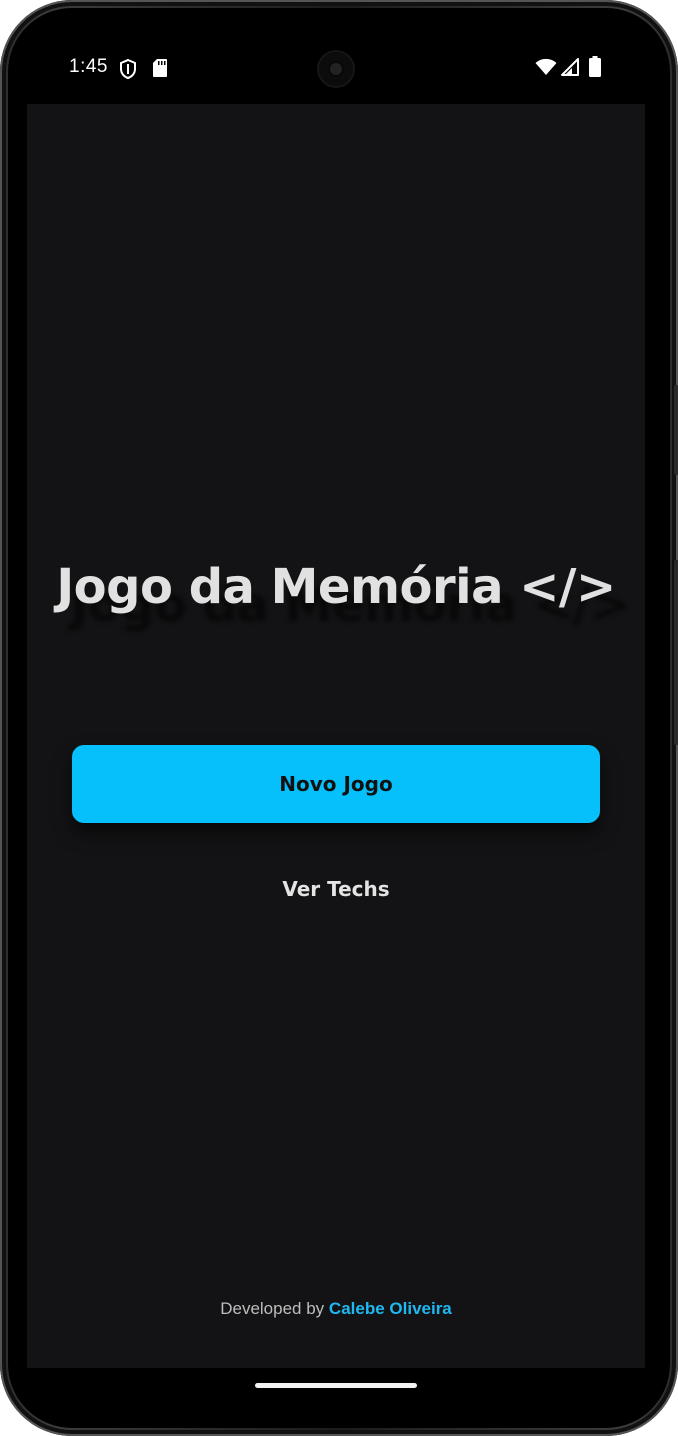 The height and width of the screenshot is (1436, 678). I want to click on footer-prefix: Developed by, so click(272, 1308).